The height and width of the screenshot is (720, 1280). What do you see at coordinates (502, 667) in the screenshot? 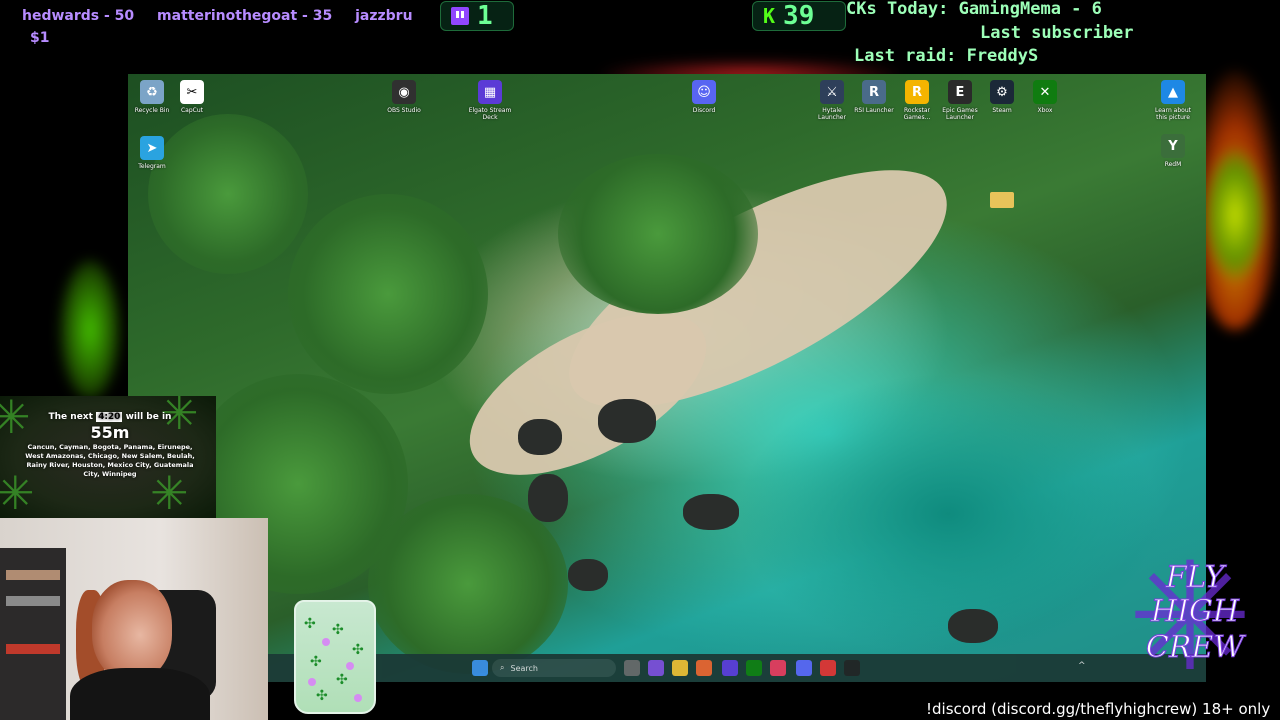
I see `search-icon: ⌕` at bounding box center [502, 667].